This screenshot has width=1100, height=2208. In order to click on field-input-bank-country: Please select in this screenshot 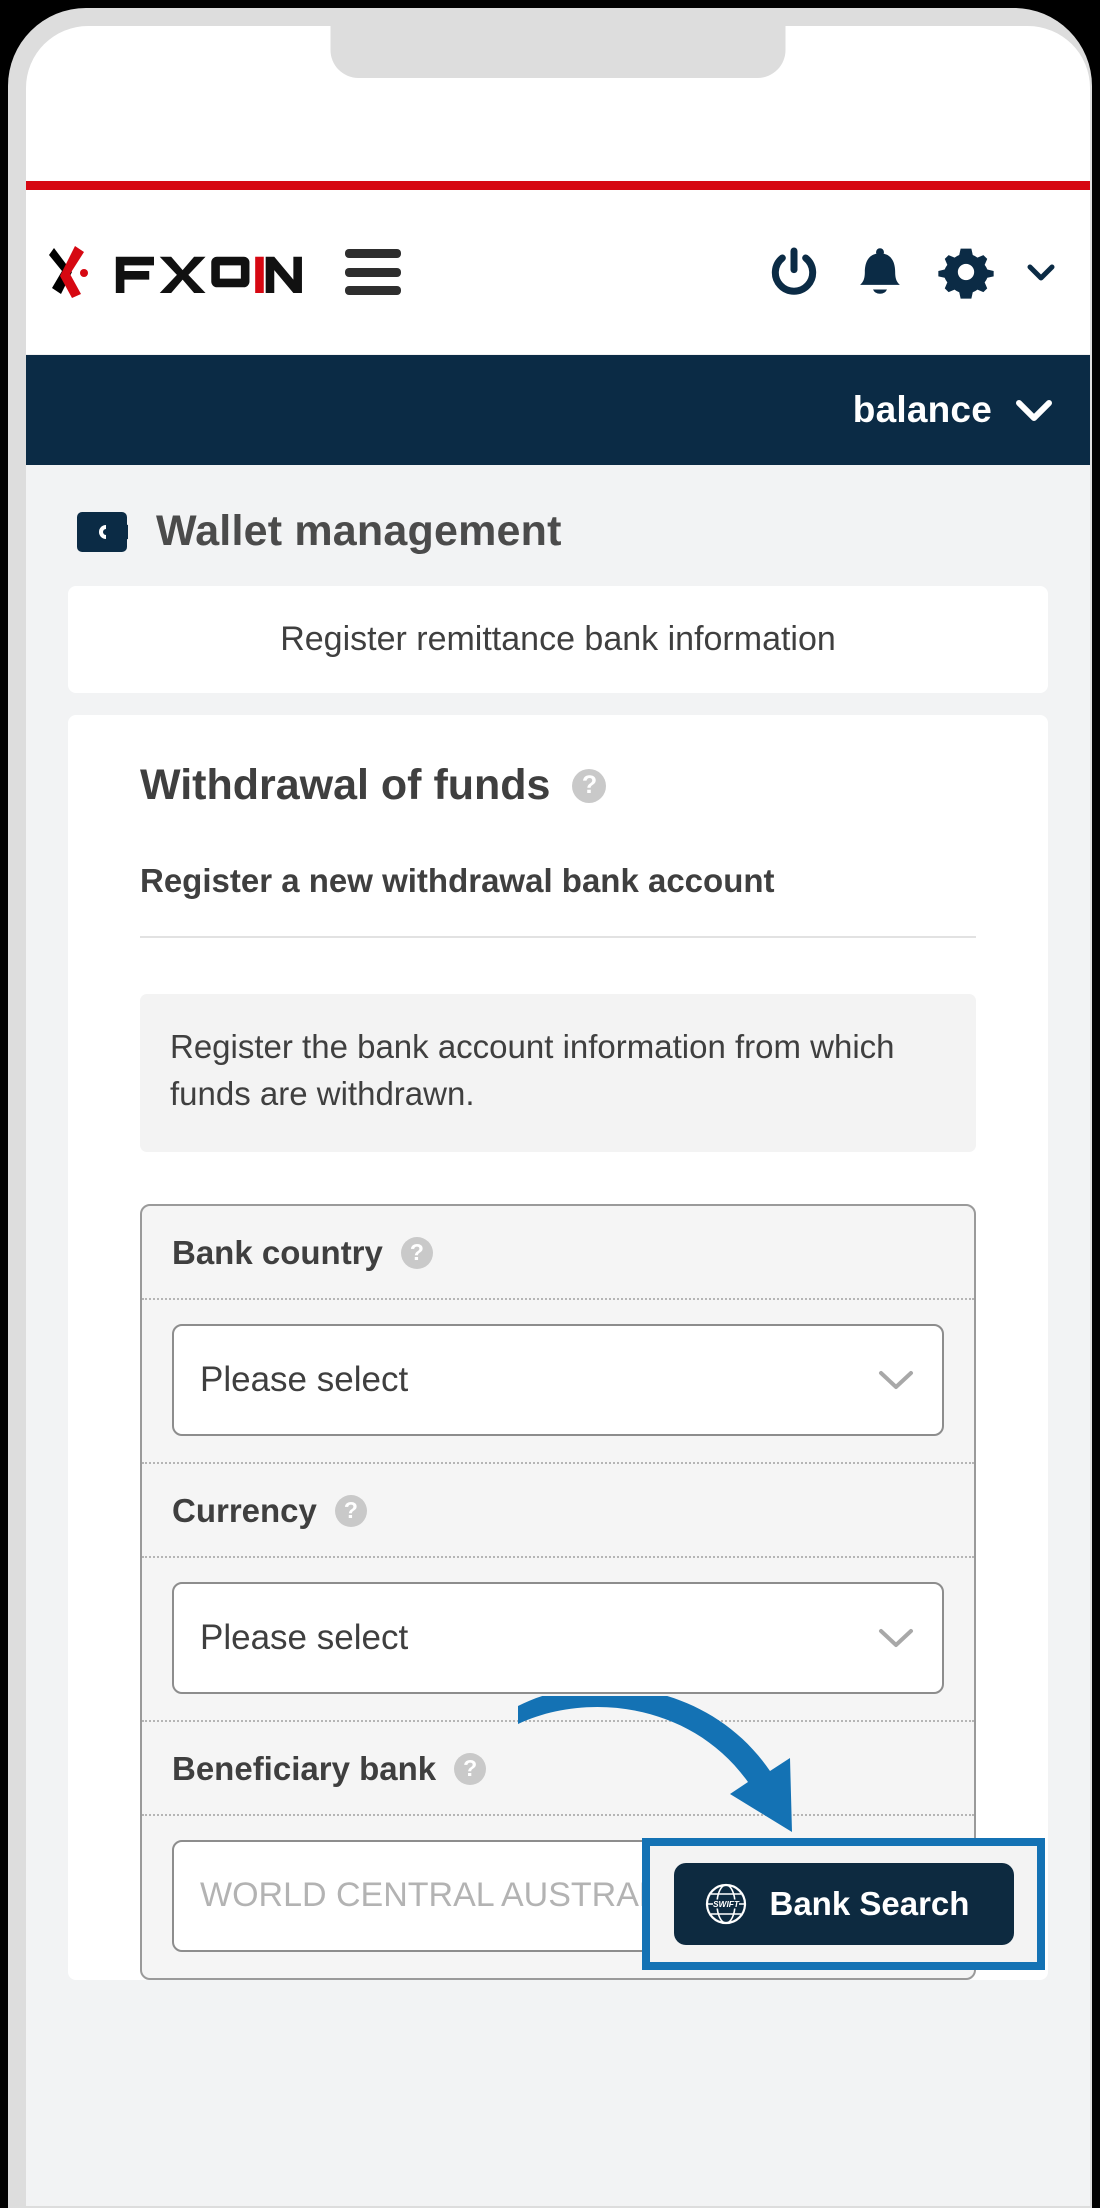, I will do `click(558, 1382)`.